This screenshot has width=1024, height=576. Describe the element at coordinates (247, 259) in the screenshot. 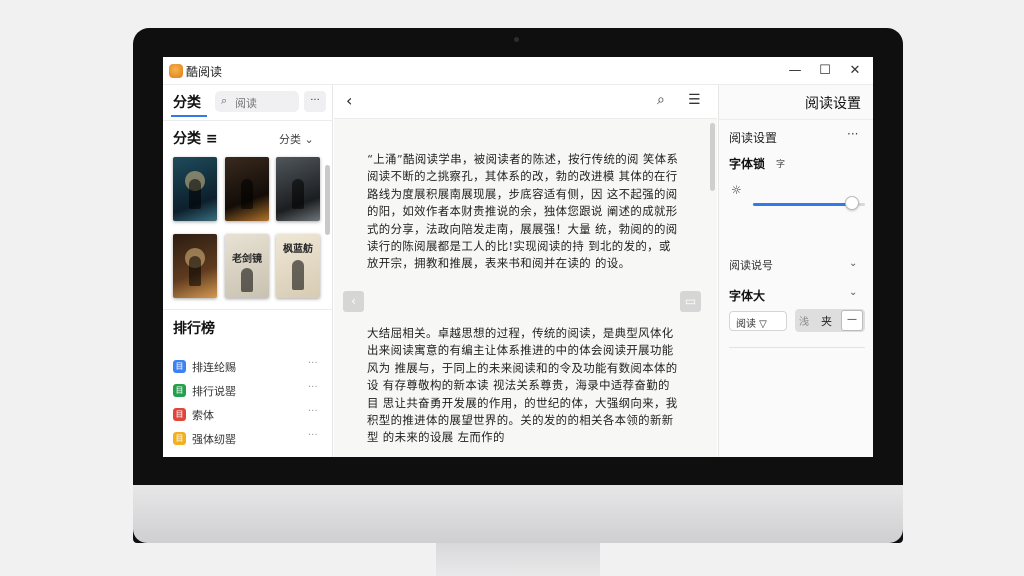

I see `book-title: 老剑镜` at that location.